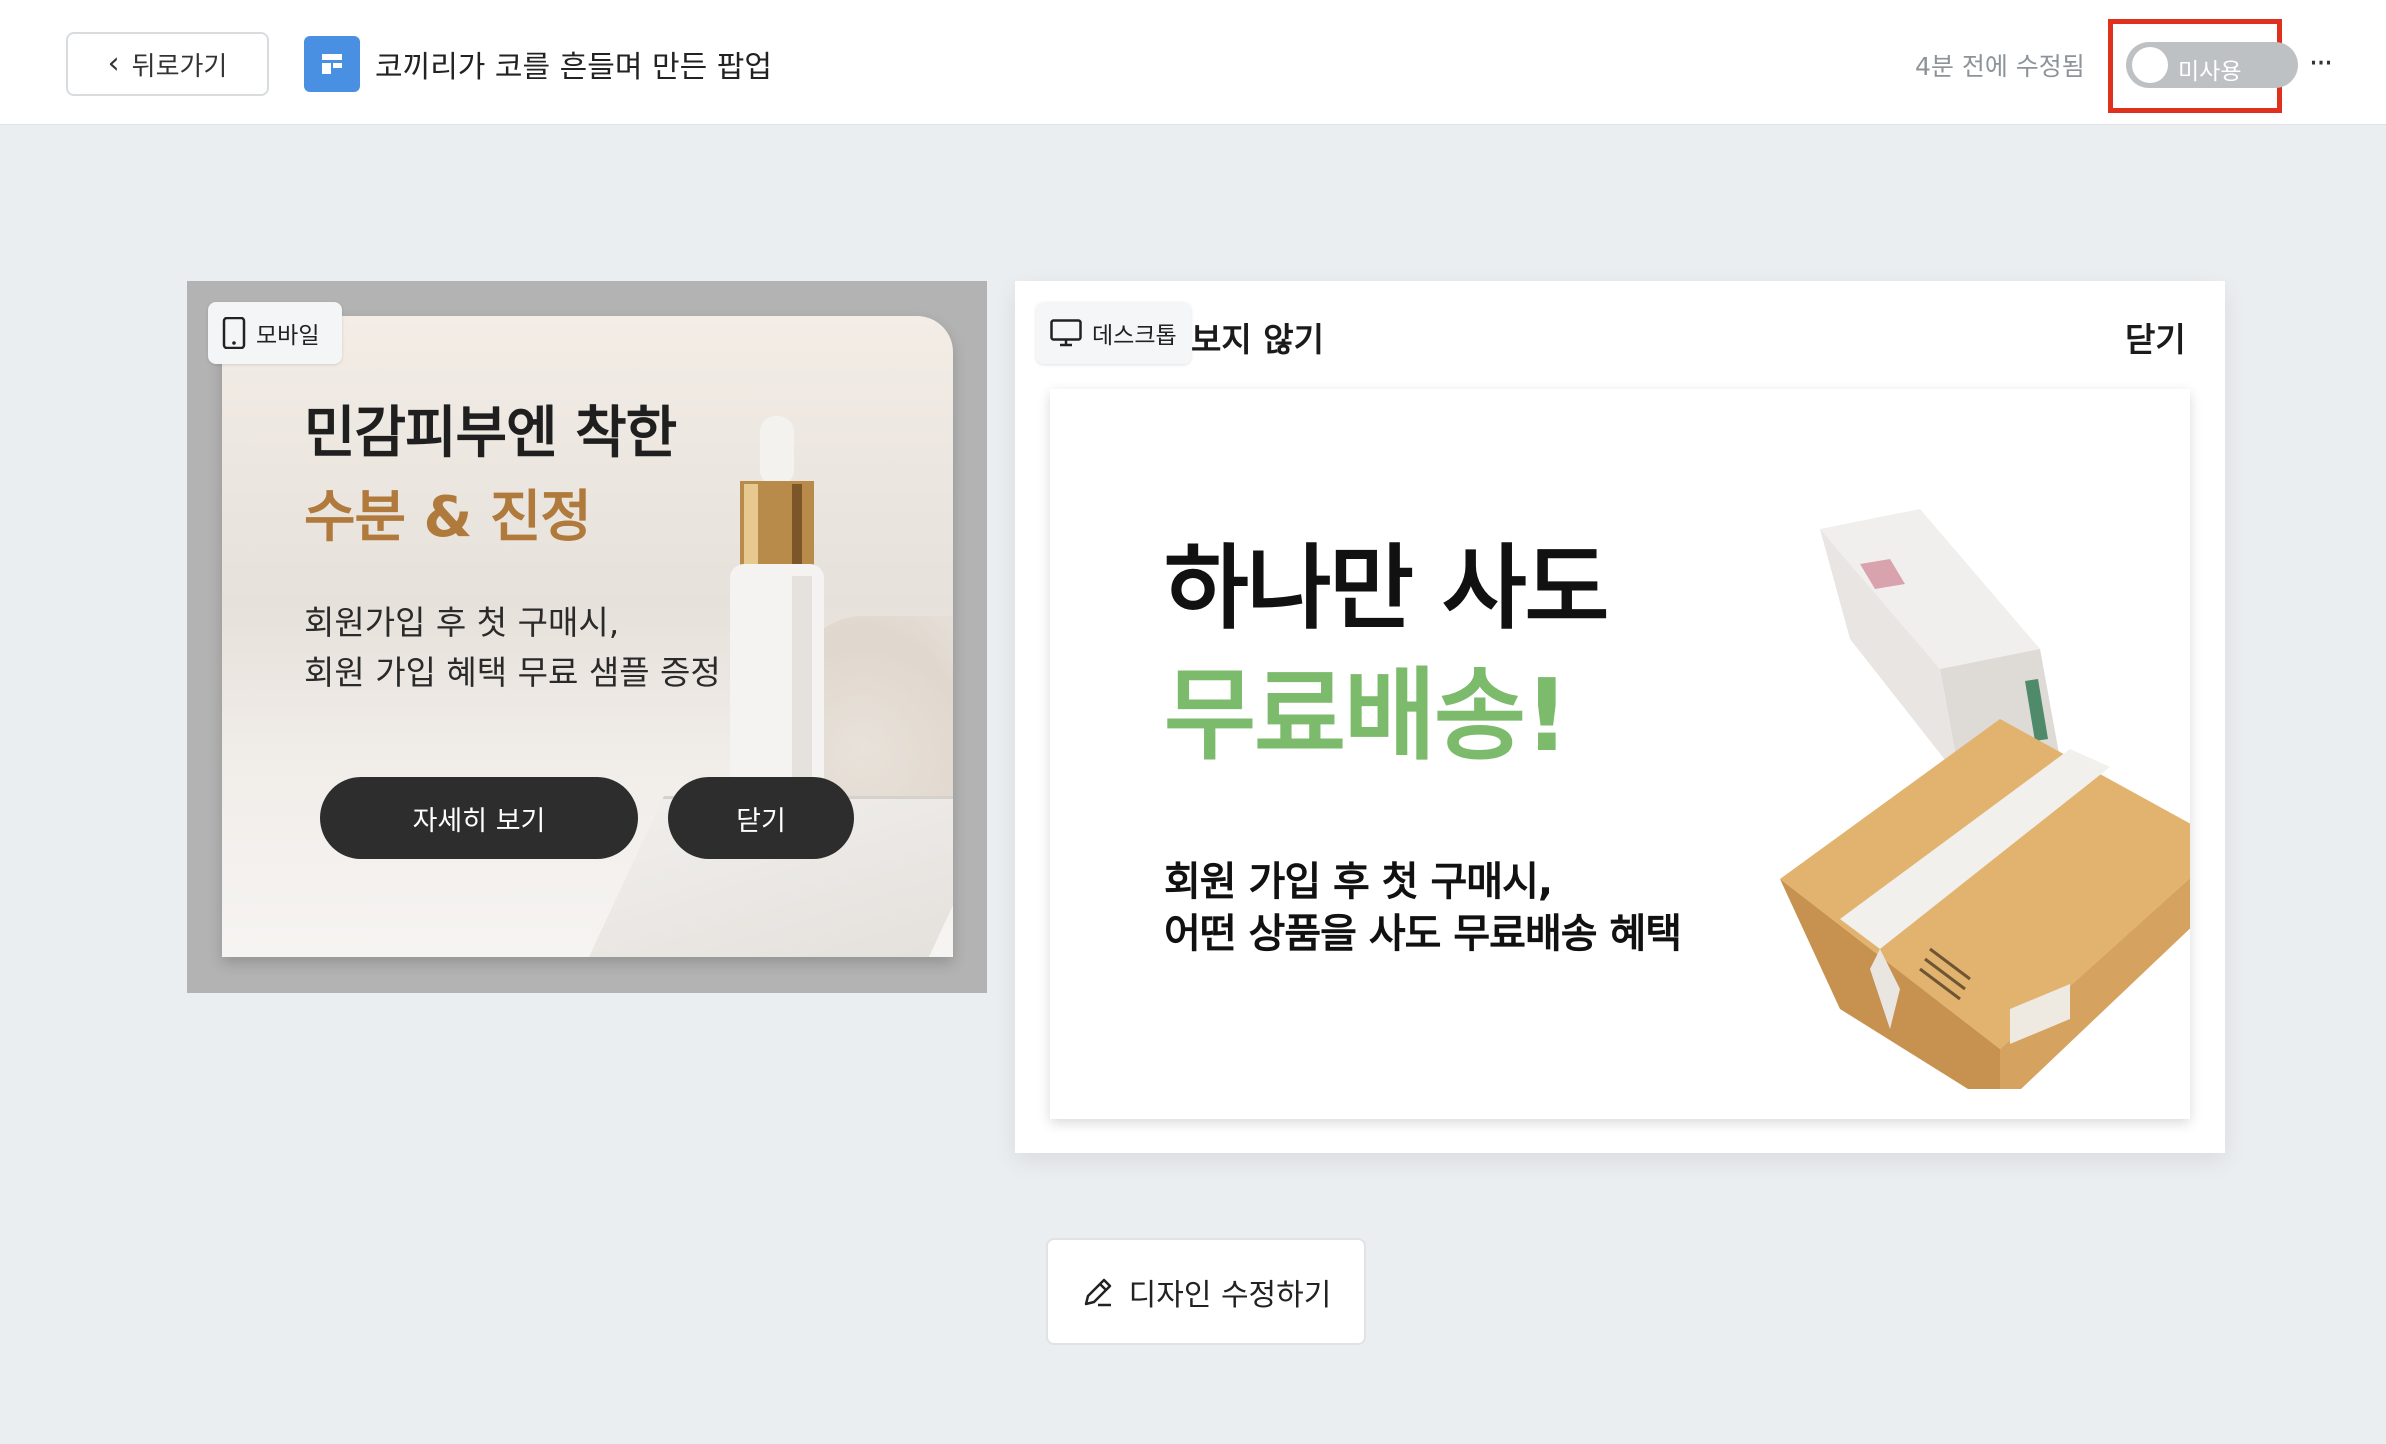 The width and height of the screenshot is (2386, 1444). Describe the element at coordinates (2320, 63) in the screenshot. I see `more-options-button: ···` at that location.